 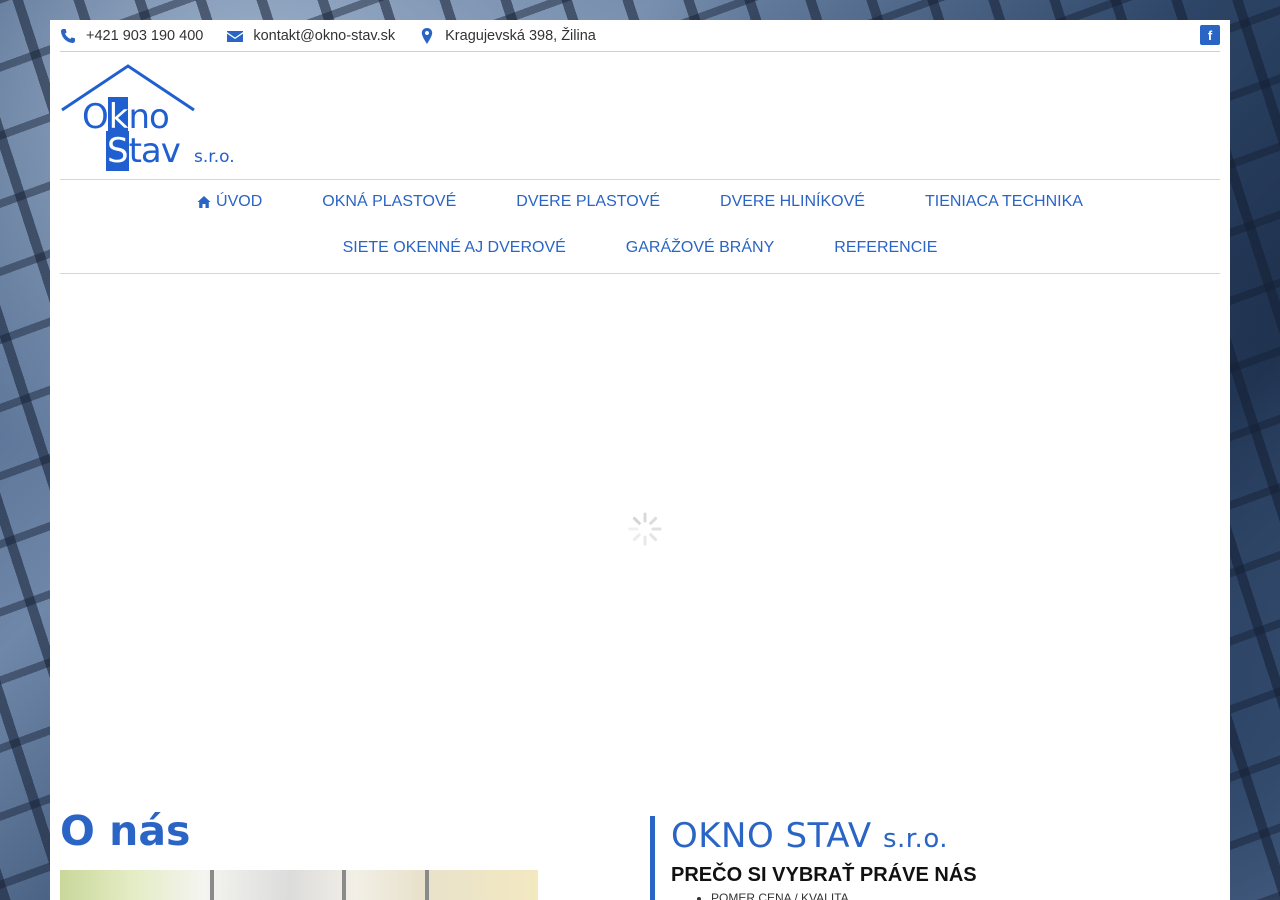 I want to click on logo-suffix: s.r.o., so click(x=214, y=157).